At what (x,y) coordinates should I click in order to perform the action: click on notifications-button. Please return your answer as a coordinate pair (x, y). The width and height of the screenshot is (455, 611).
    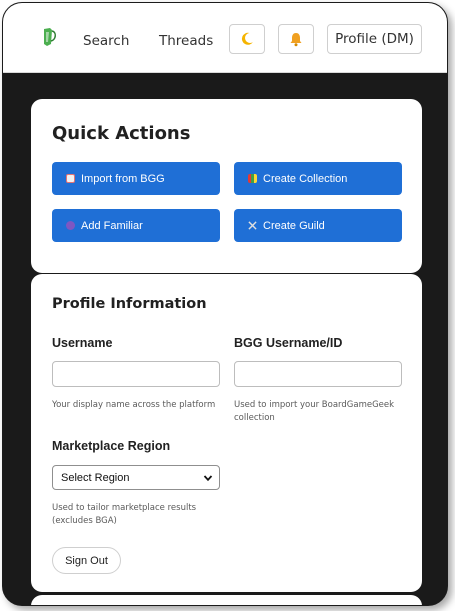
    Looking at the image, I should click on (296, 39).